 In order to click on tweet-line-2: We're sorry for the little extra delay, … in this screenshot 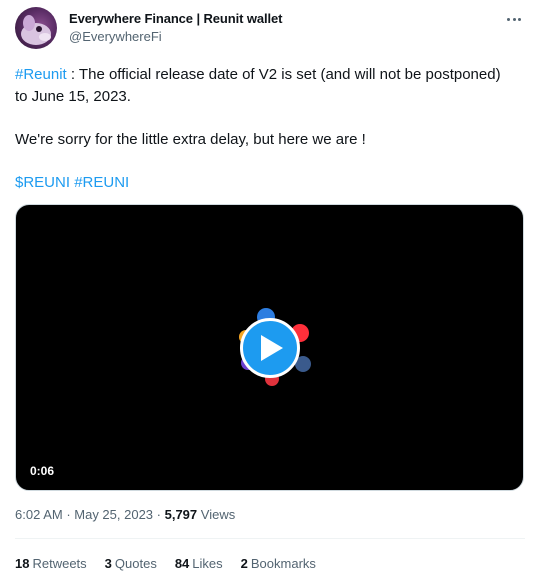, I will do `click(190, 139)`.